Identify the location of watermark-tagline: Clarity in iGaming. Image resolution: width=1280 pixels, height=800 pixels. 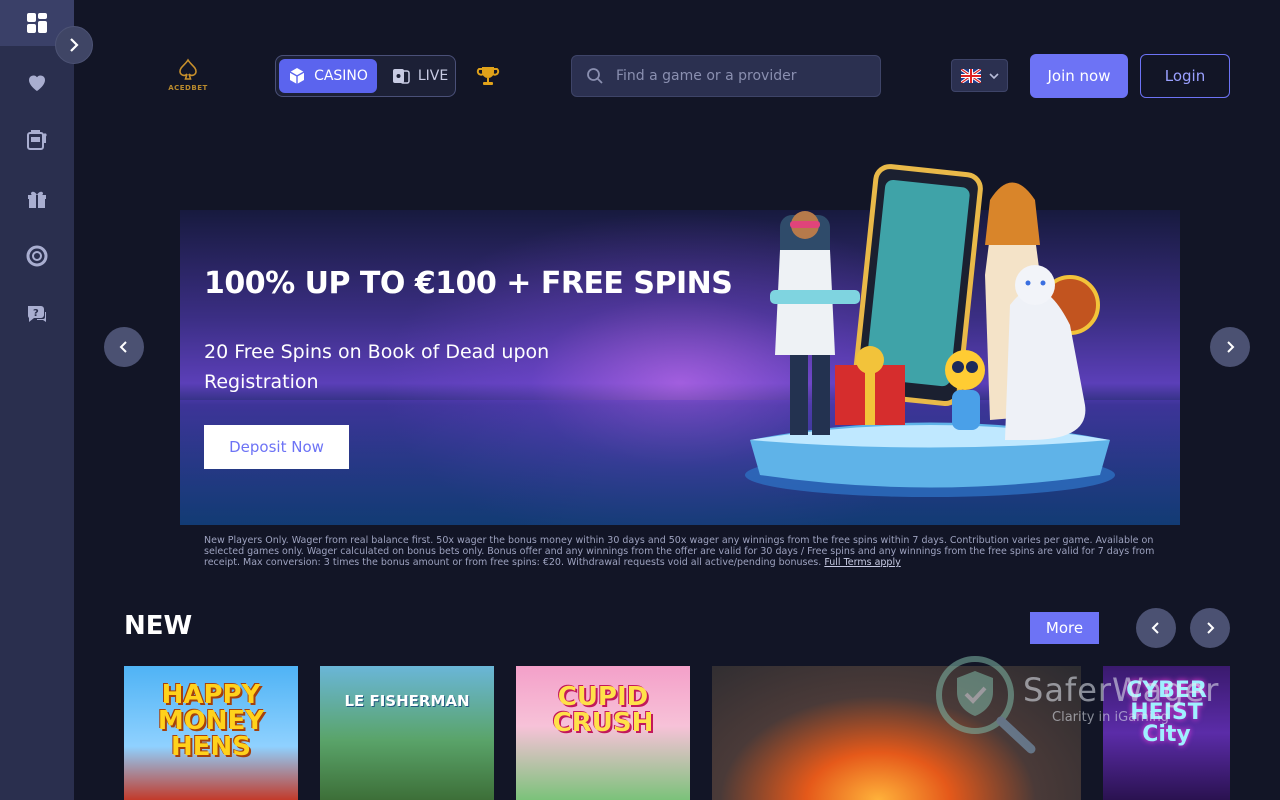
(1110, 717).